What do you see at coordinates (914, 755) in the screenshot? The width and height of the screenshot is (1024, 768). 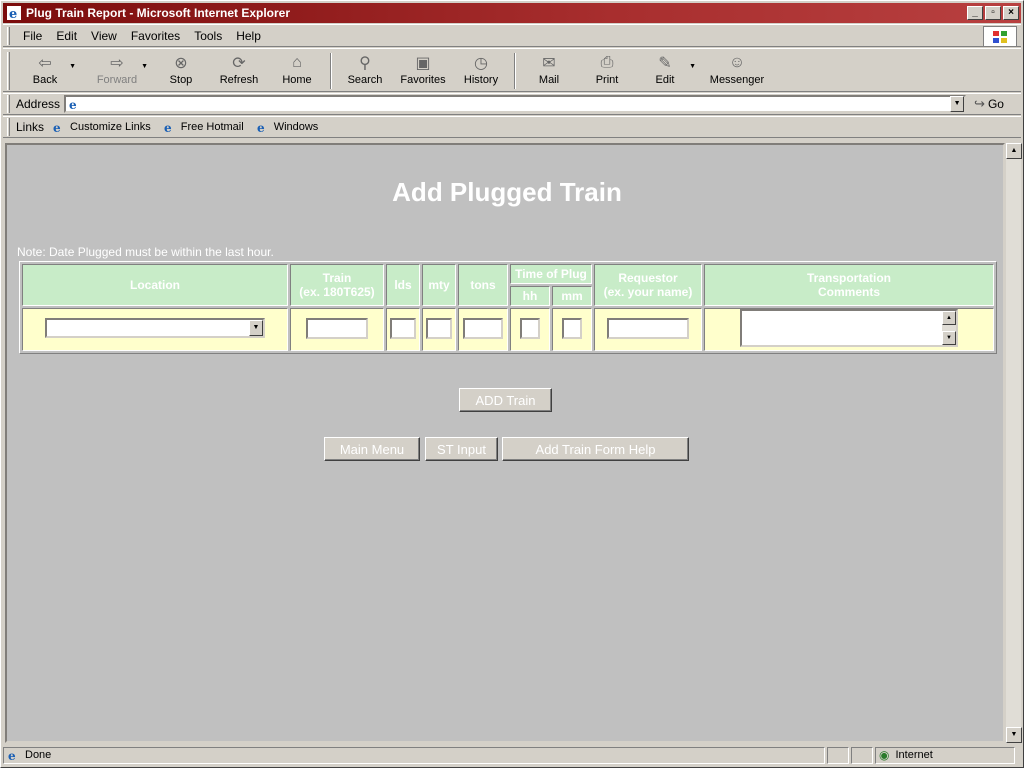 I see `zone-text: Internet` at bounding box center [914, 755].